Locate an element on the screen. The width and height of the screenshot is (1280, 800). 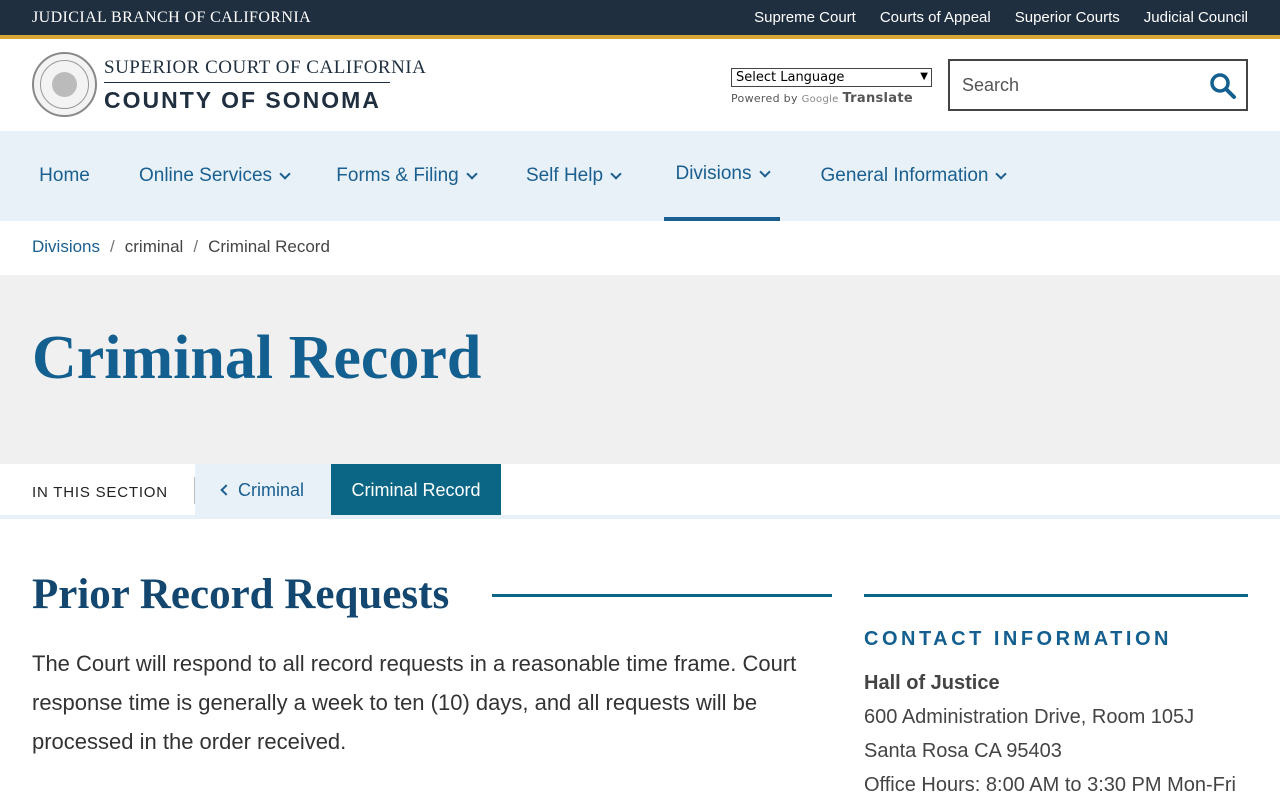
section-heading: Prior Record Requests is located at coordinates (241, 594).